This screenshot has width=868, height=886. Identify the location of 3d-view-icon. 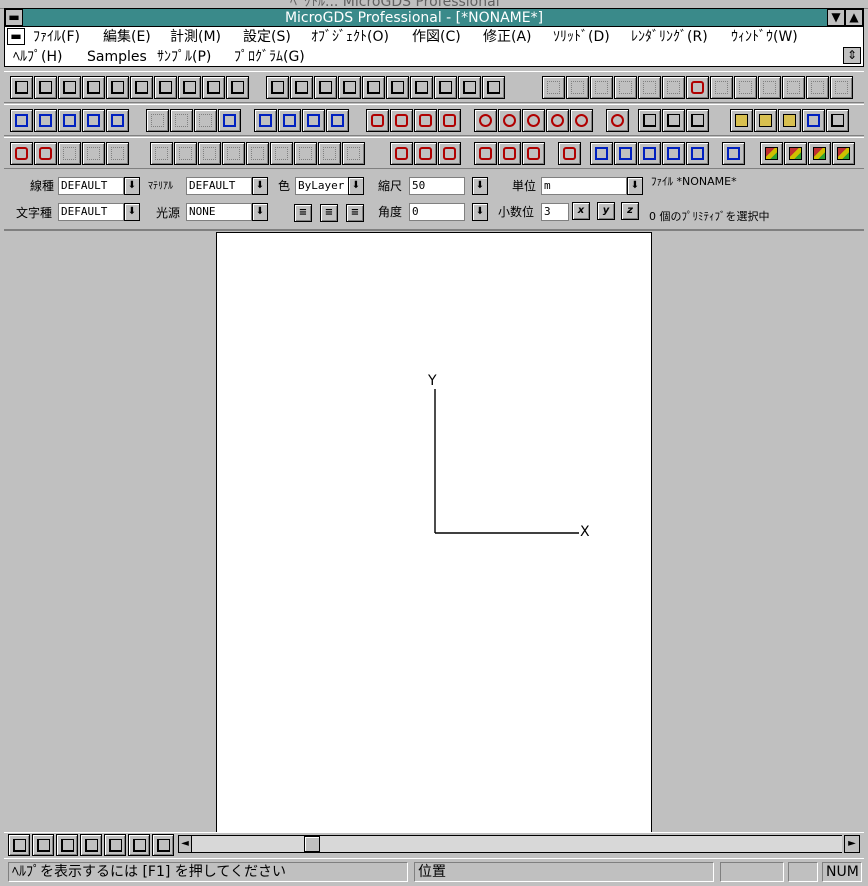
(163, 845).